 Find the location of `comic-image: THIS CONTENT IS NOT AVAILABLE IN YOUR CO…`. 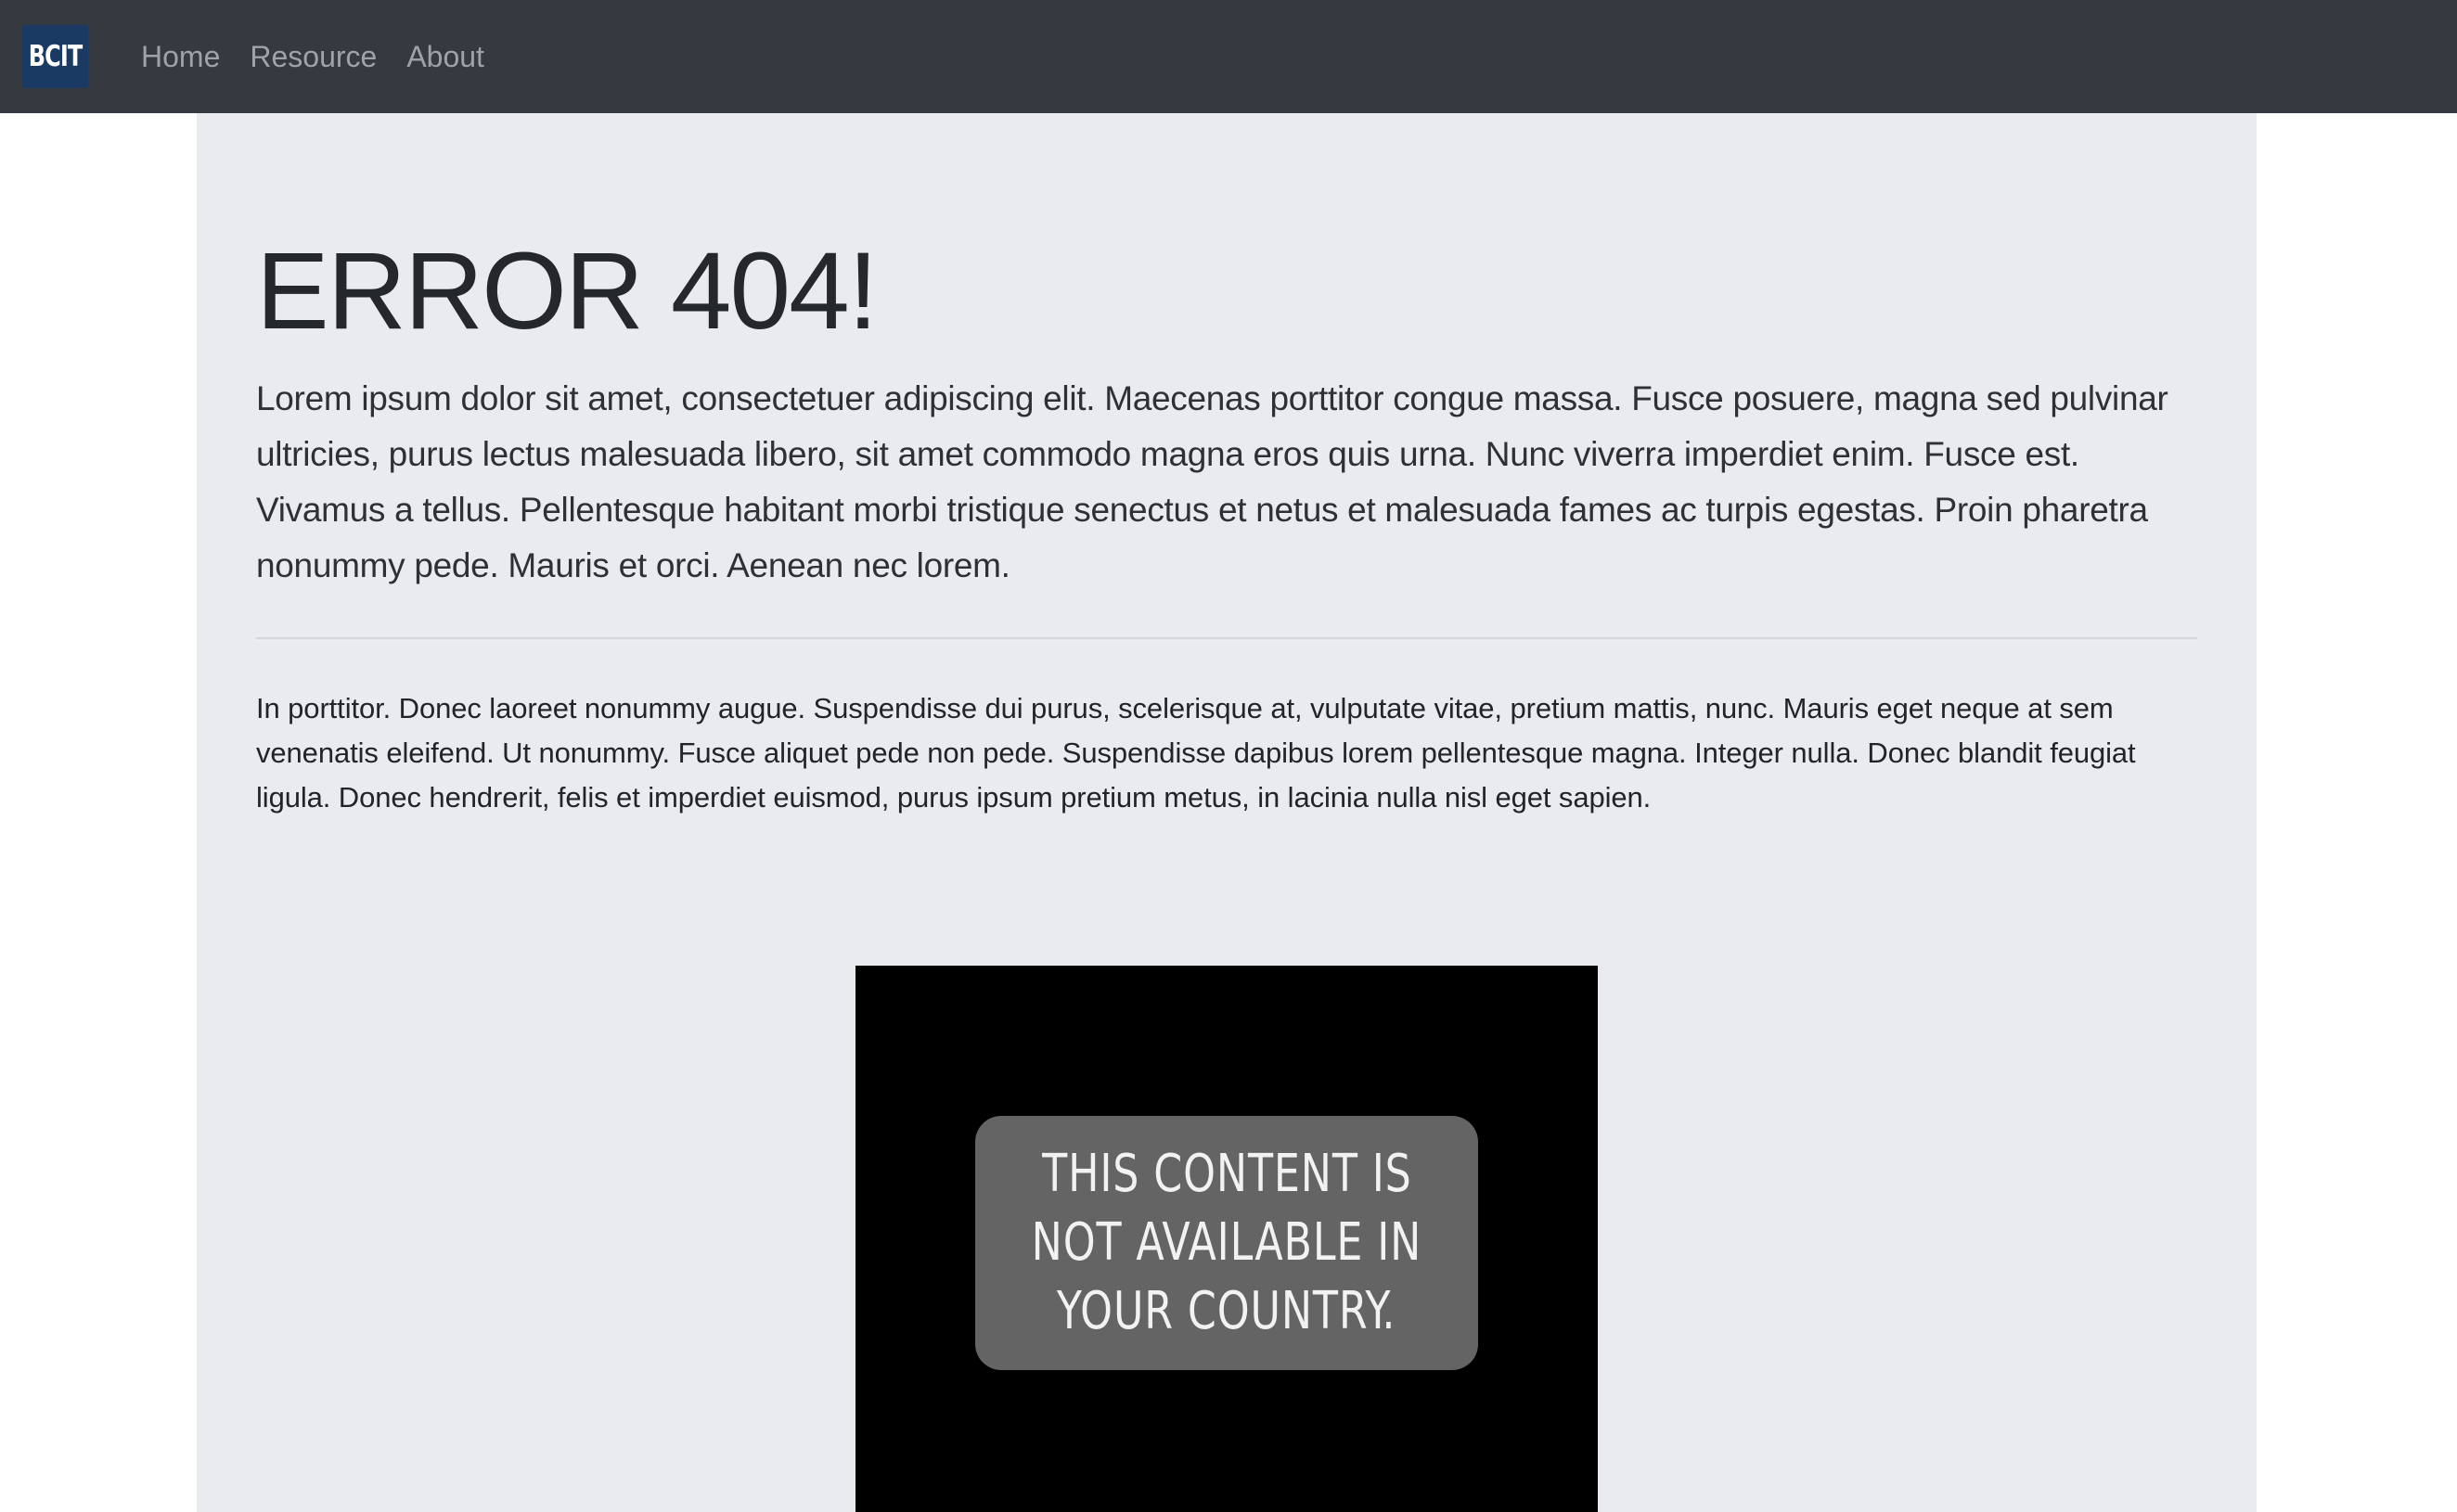

comic-image: THIS CONTENT IS NOT AVAILABLE IN YOUR CO… is located at coordinates (1227, 1239).